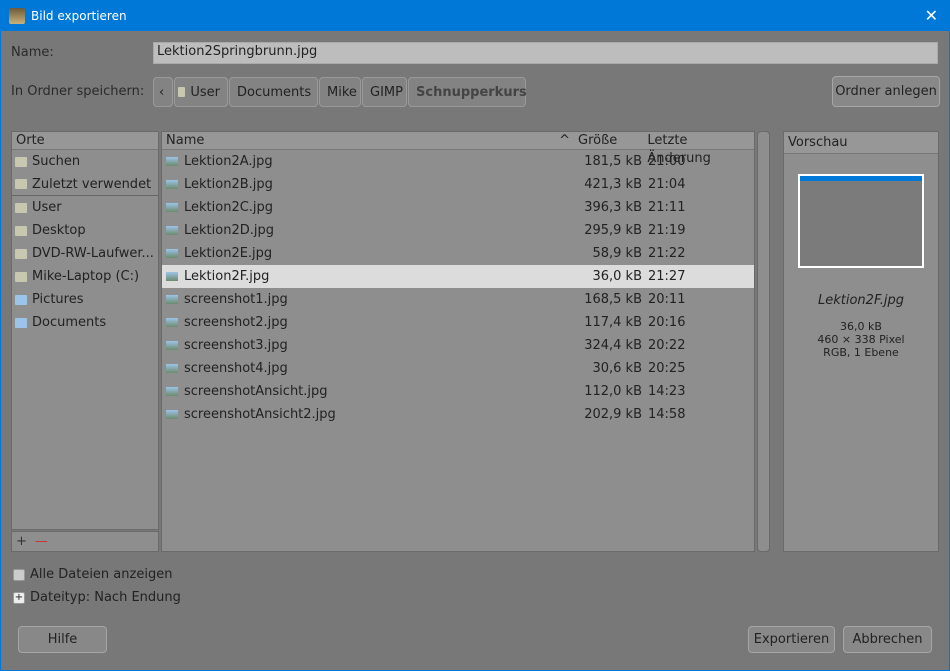  What do you see at coordinates (861, 300) in the screenshot?
I see `preview-filename: Lektion2F.jpg` at bounding box center [861, 300].